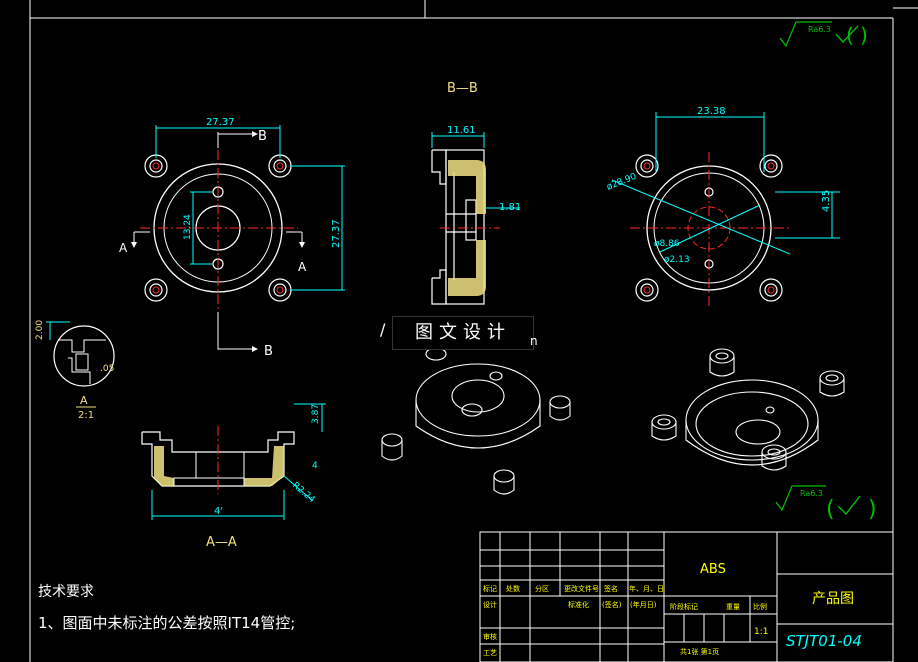 Image resolution: width=918 pixels, height=662 pixels. I want to click on svg-text: 处数, so click(513, 588).